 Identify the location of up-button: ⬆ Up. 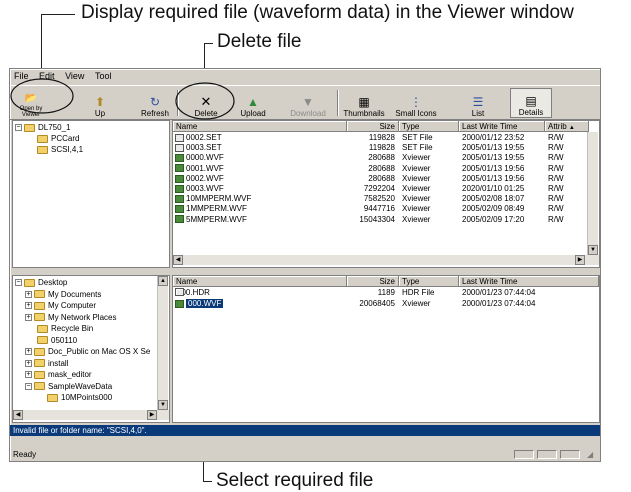
(100, 103).